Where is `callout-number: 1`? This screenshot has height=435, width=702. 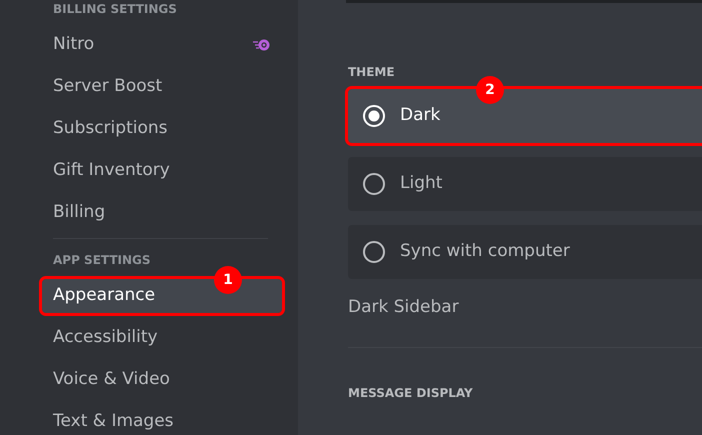
callout-number: 1 is located at coordinates (228, 280).